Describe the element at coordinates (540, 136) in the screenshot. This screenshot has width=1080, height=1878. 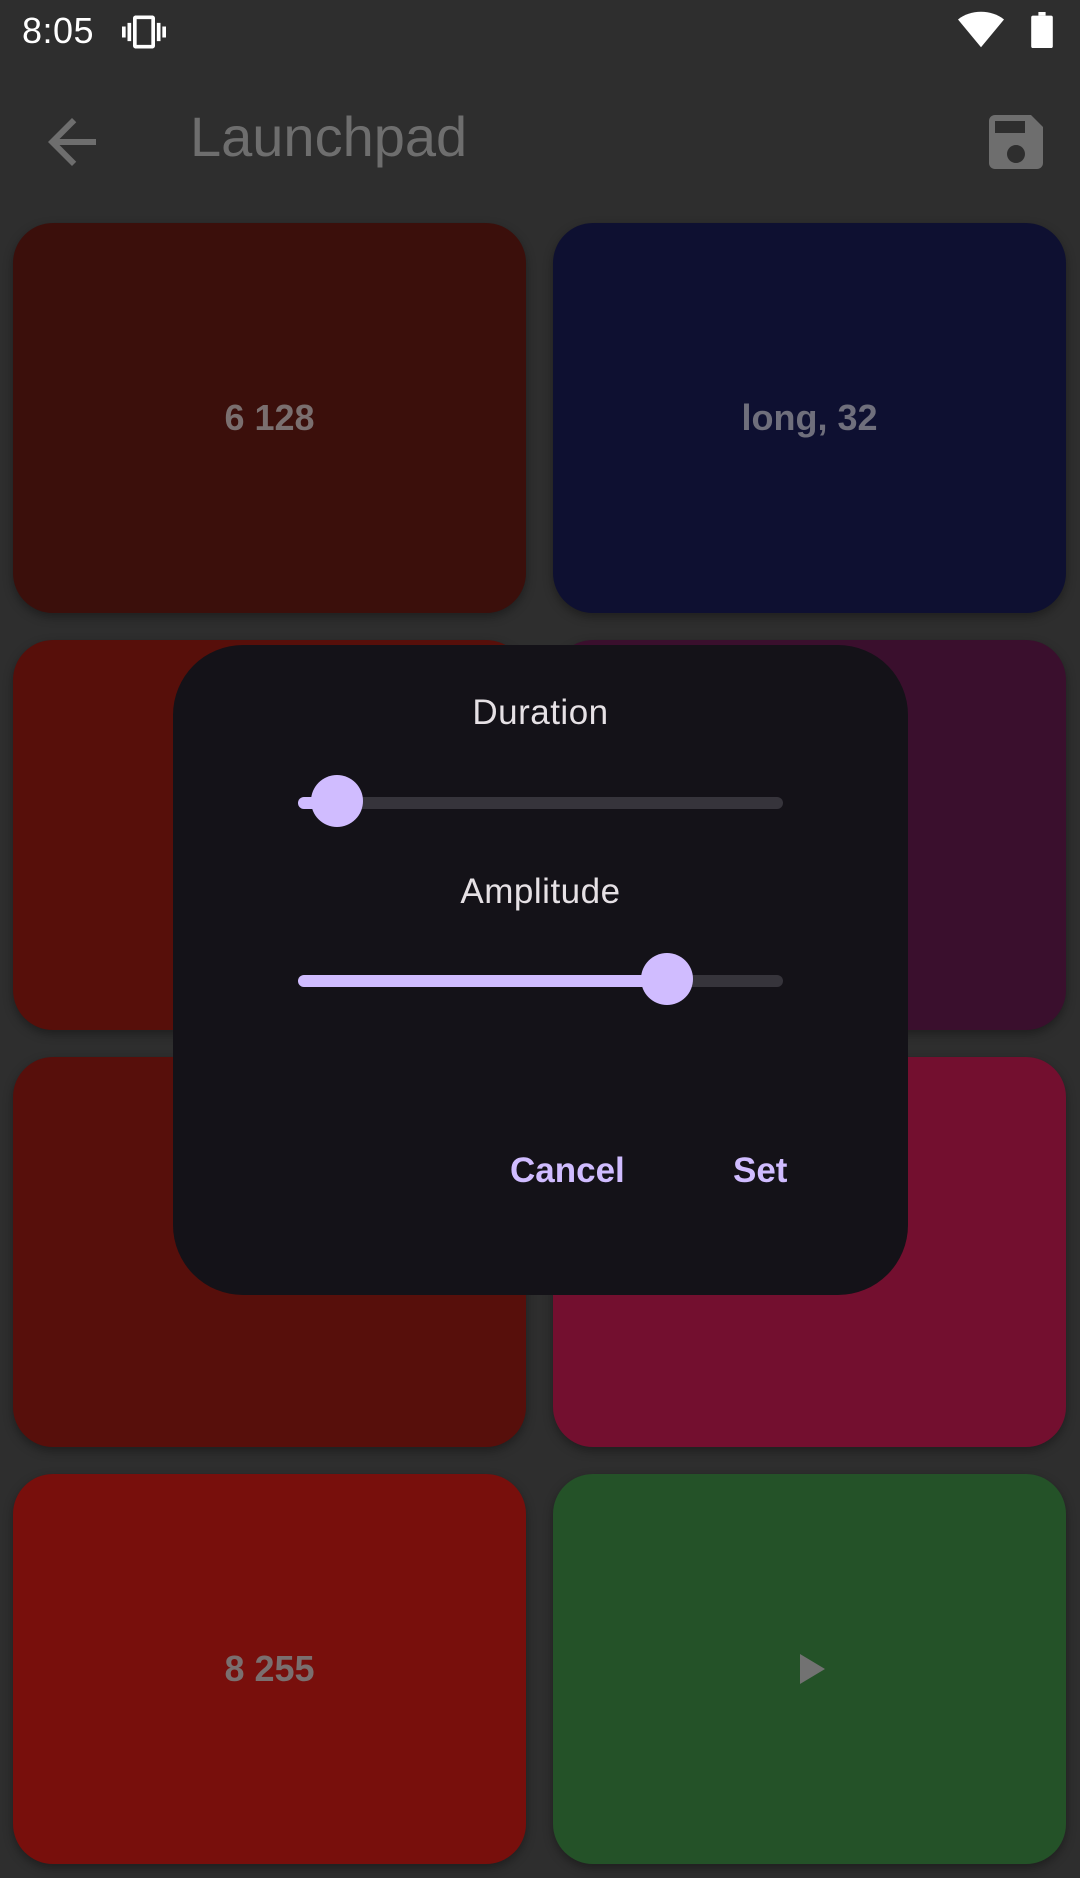
I see `app-bar: Launchpad` at that location.